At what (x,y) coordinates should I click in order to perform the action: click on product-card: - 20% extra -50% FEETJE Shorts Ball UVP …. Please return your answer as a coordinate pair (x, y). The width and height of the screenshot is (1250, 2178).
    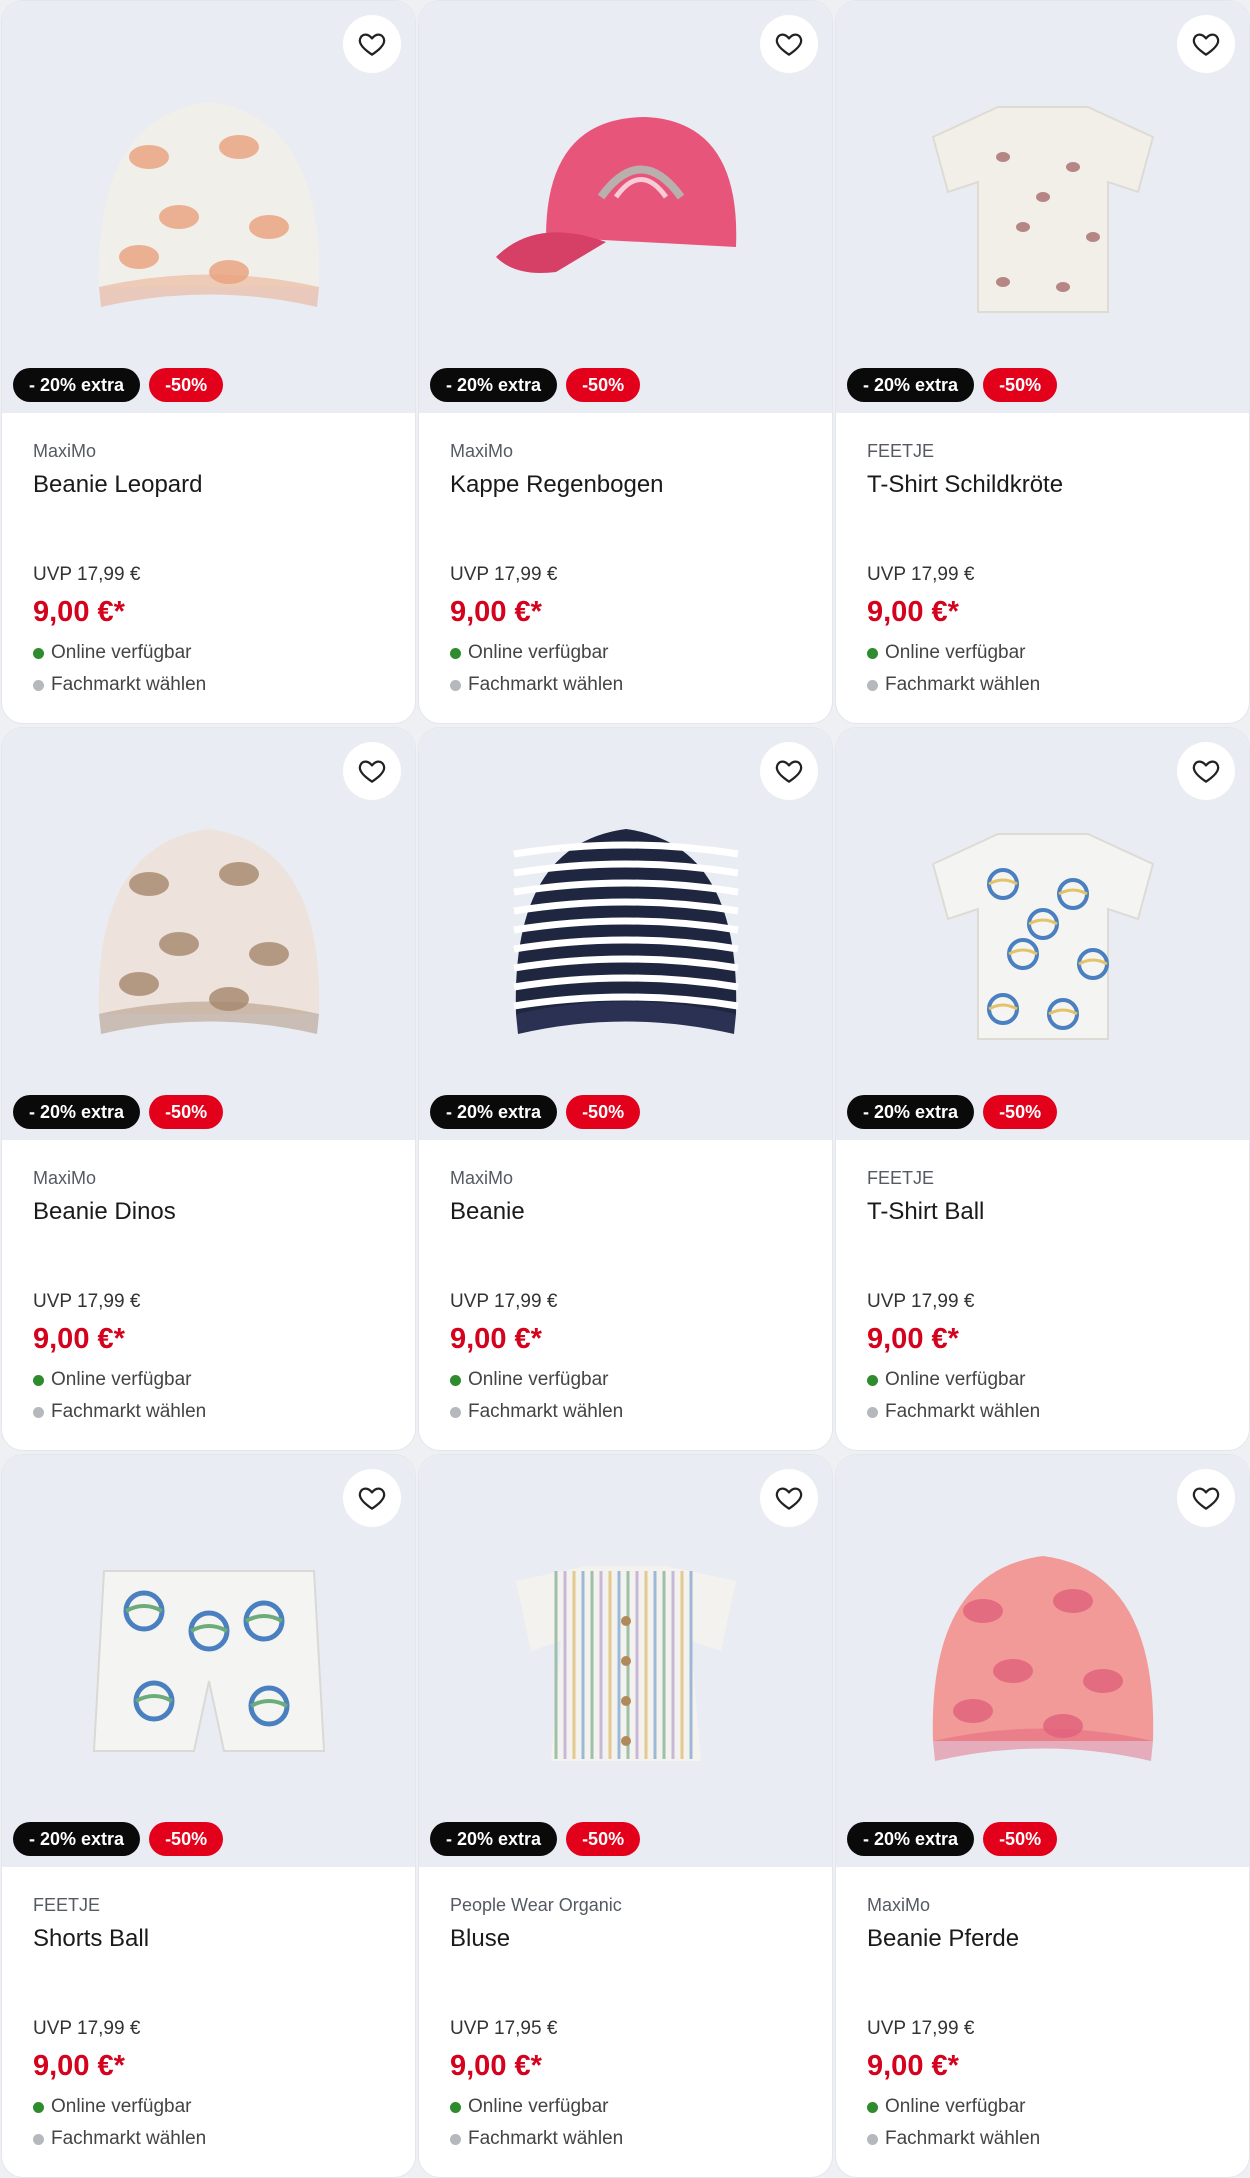
    Looking at the image, I should click on (208, 1816).